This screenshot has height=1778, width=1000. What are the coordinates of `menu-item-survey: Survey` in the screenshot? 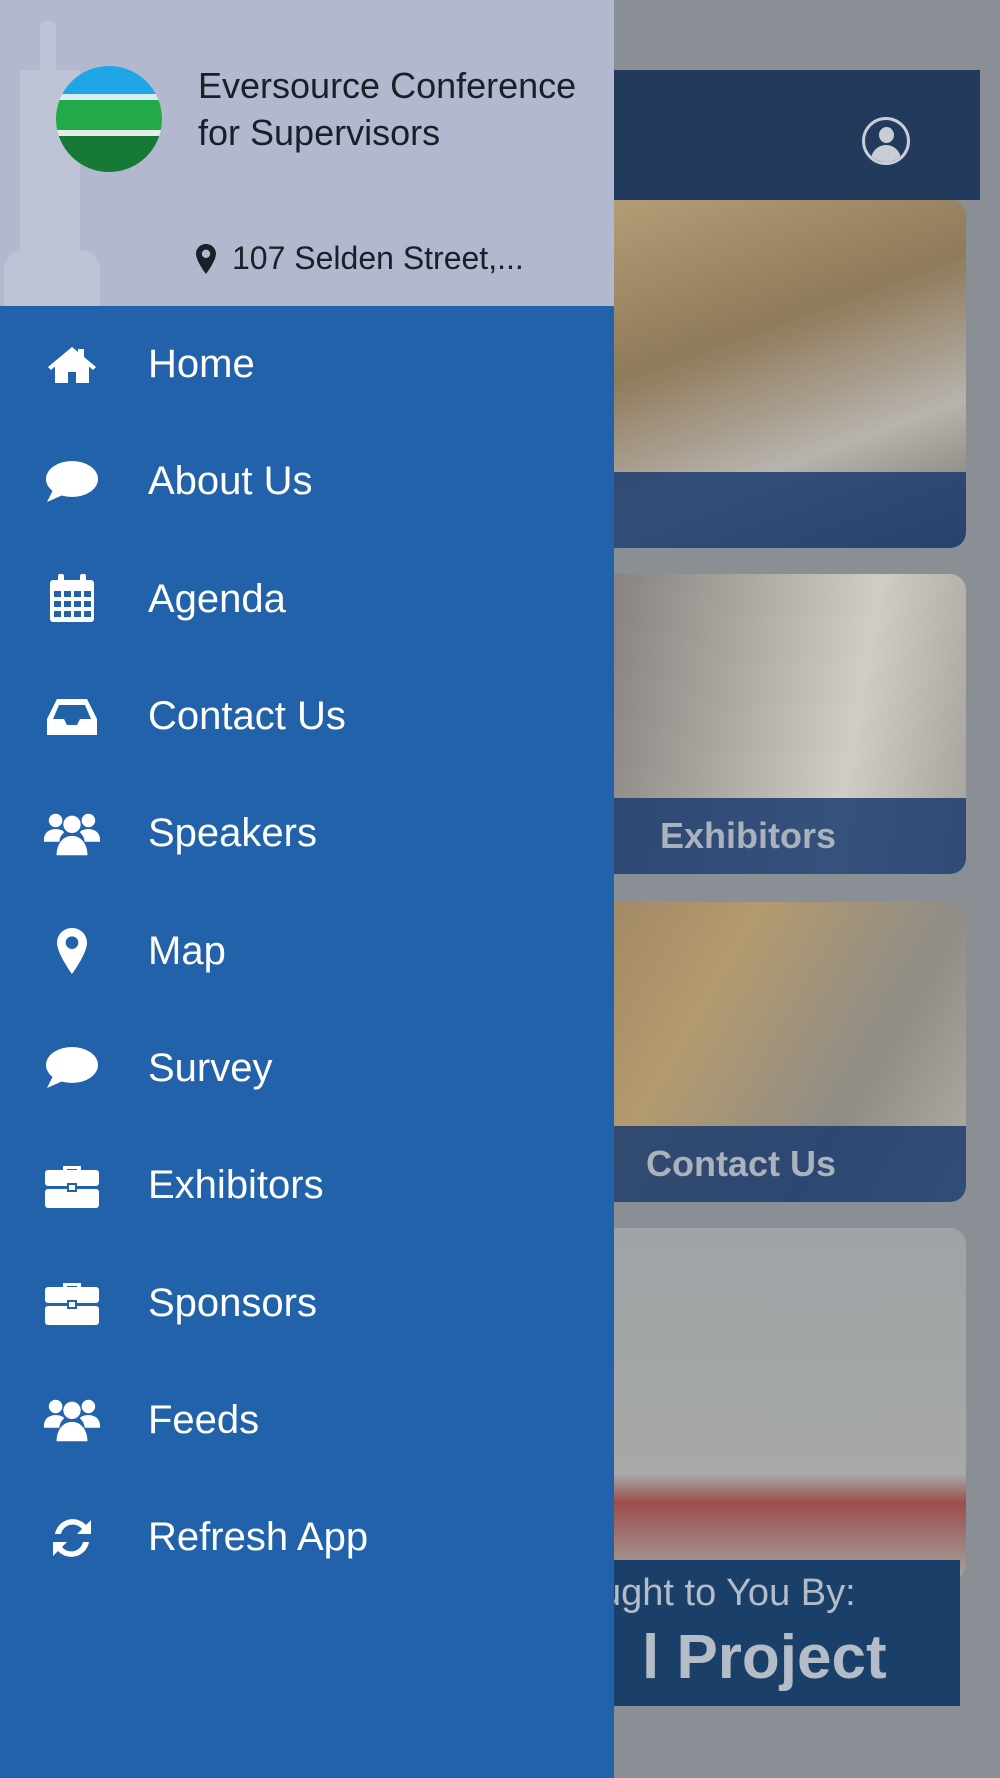 It's located at (307, 1068).